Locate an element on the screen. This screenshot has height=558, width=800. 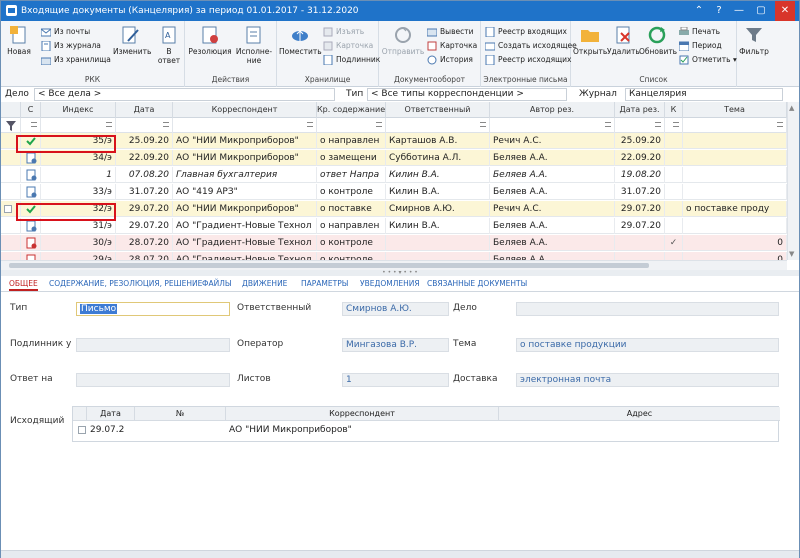
extract-button: Изъять is located at coordinates (343, 32).